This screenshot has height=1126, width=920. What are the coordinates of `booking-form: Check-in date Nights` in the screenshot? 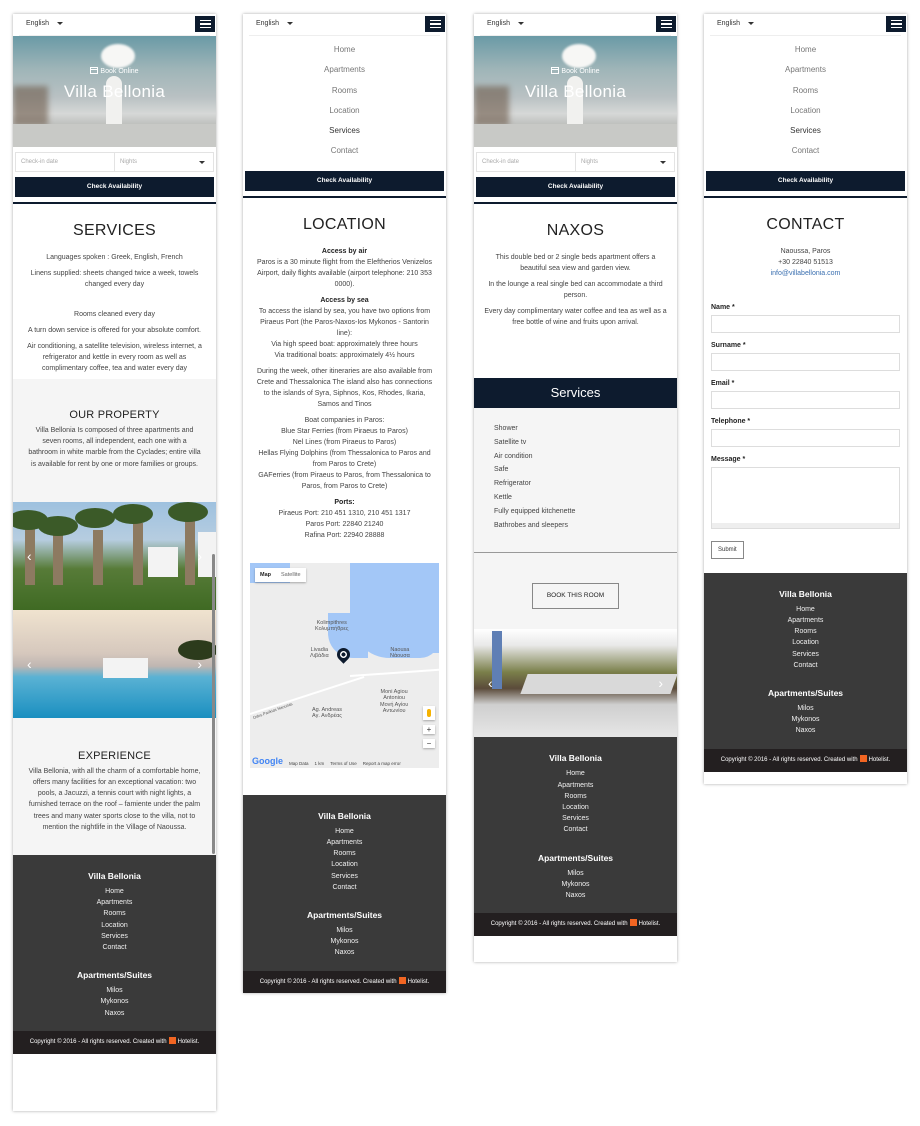 It's located at (575, 160).